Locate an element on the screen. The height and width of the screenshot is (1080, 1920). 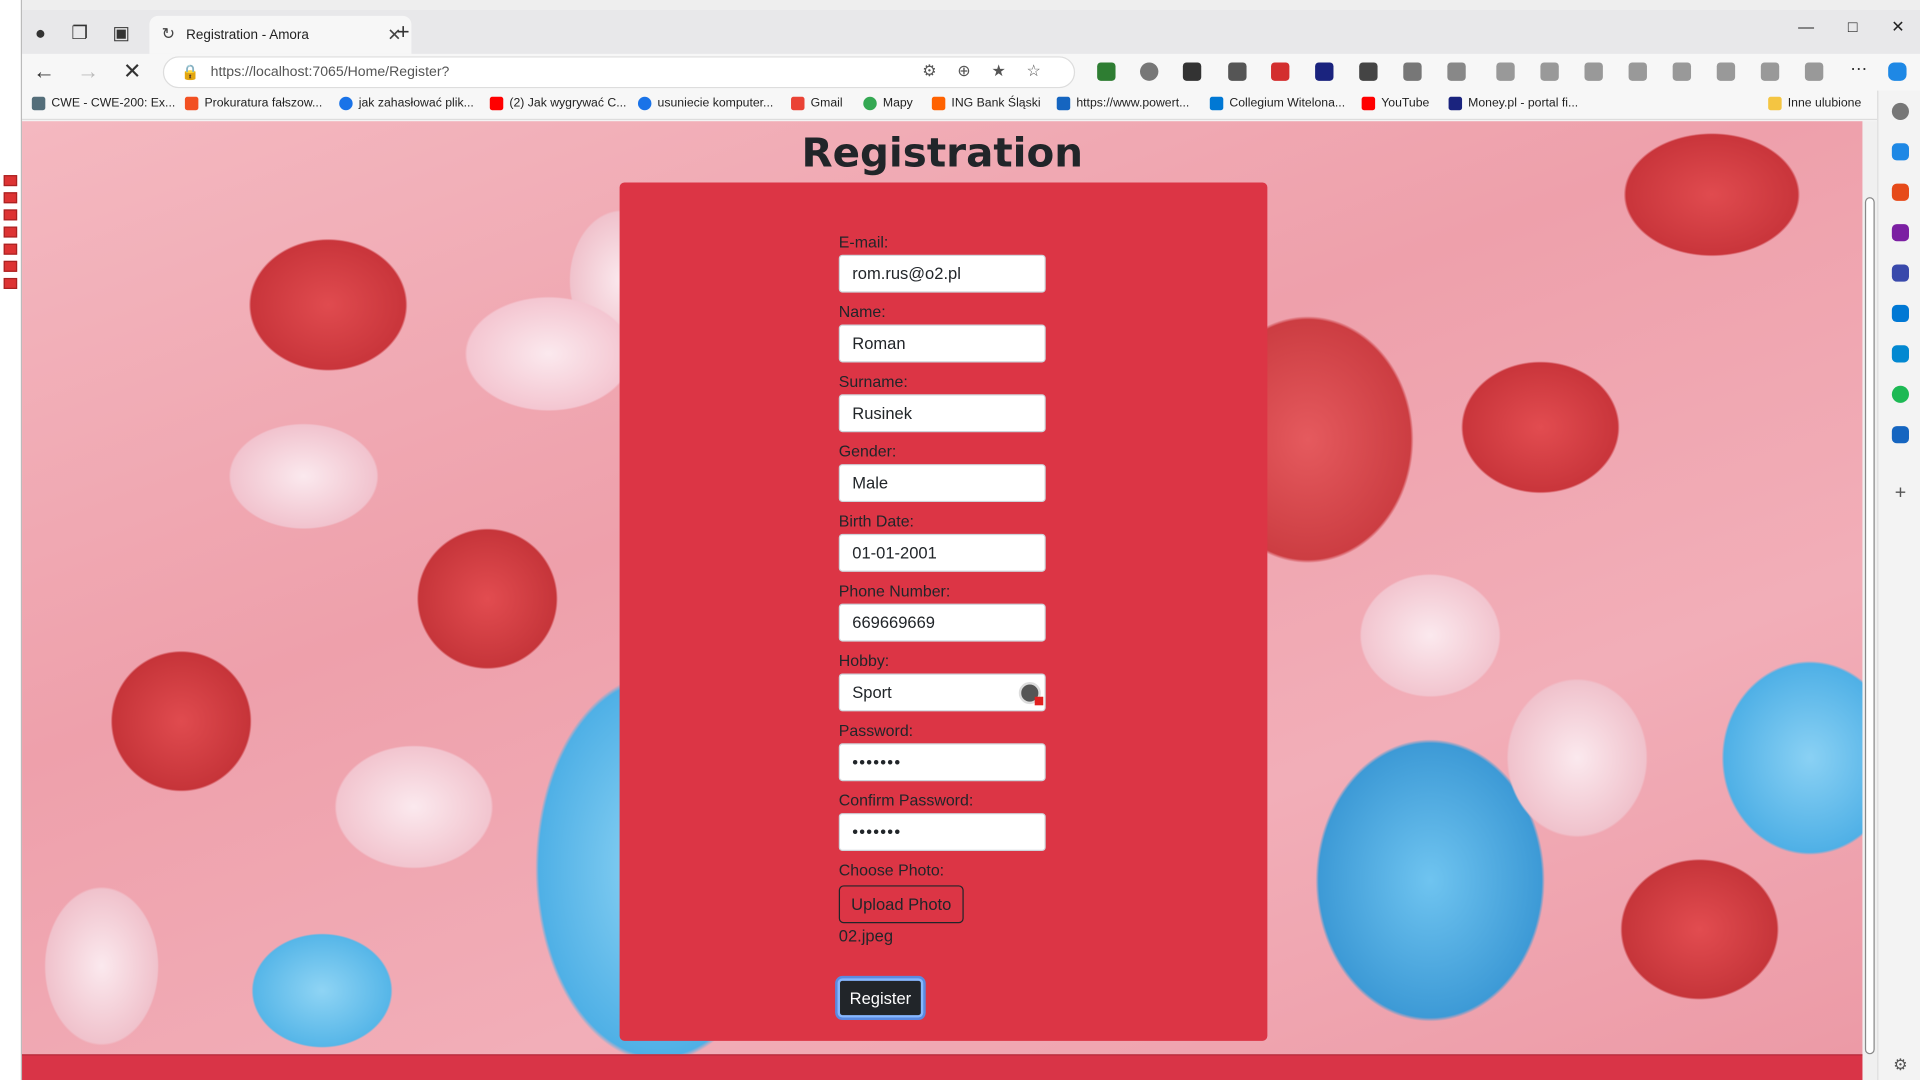
download-icon is located at coordinates (1682, 71).